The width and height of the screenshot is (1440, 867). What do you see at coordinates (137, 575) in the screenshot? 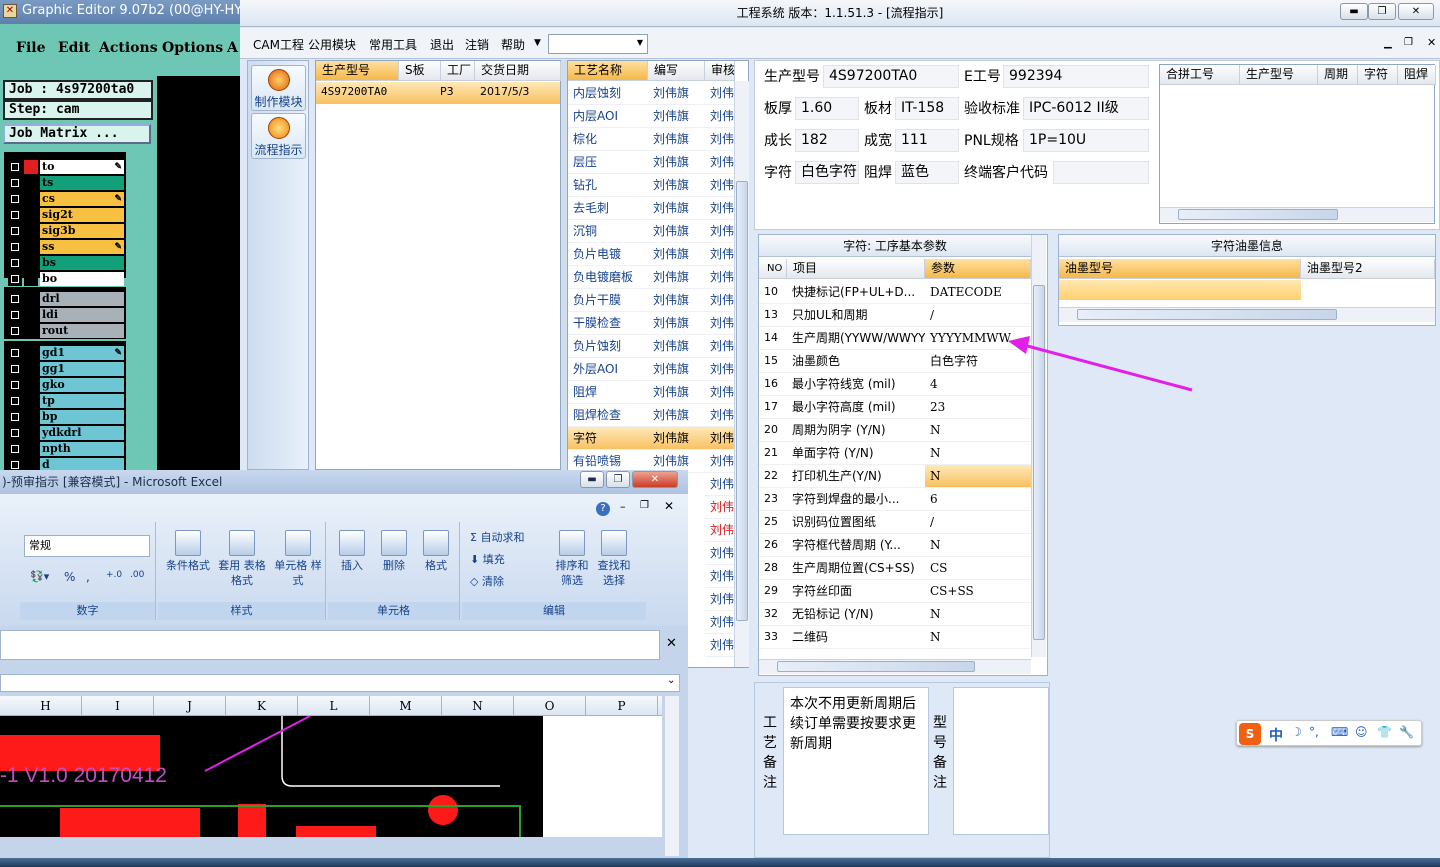
I see `decrease-decimal-icon: .00` at bounding box center [137, 575].